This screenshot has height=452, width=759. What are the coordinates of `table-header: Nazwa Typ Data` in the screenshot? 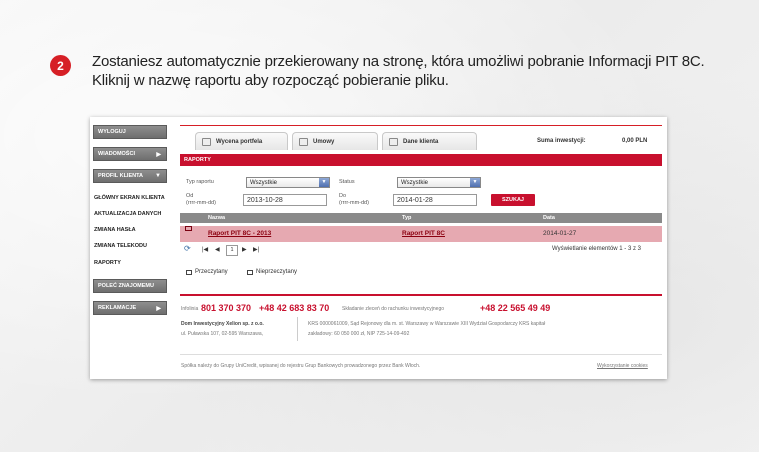 It's located at (421, 218).